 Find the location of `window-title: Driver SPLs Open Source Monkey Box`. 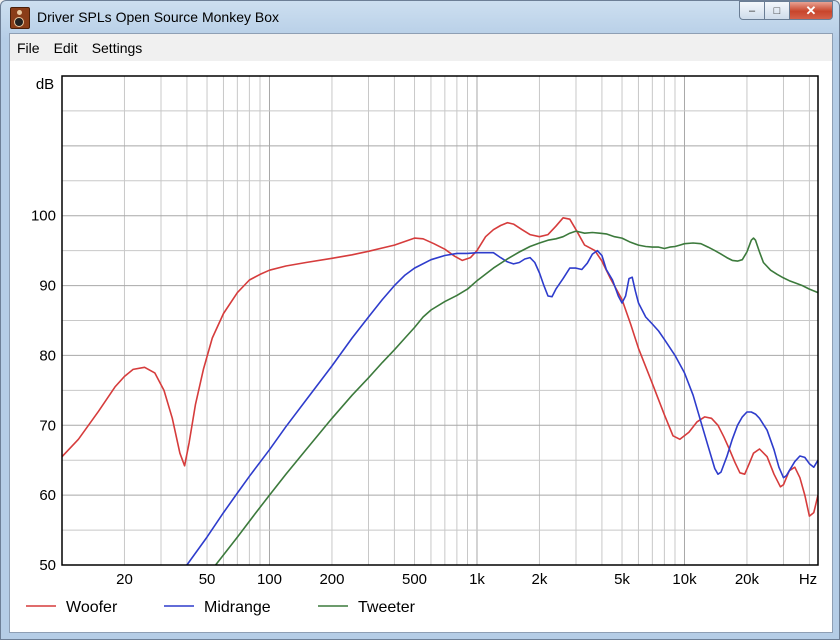

window-title: Driver SPLs Open Source Monkey Box is located at coordinates (158, 17).